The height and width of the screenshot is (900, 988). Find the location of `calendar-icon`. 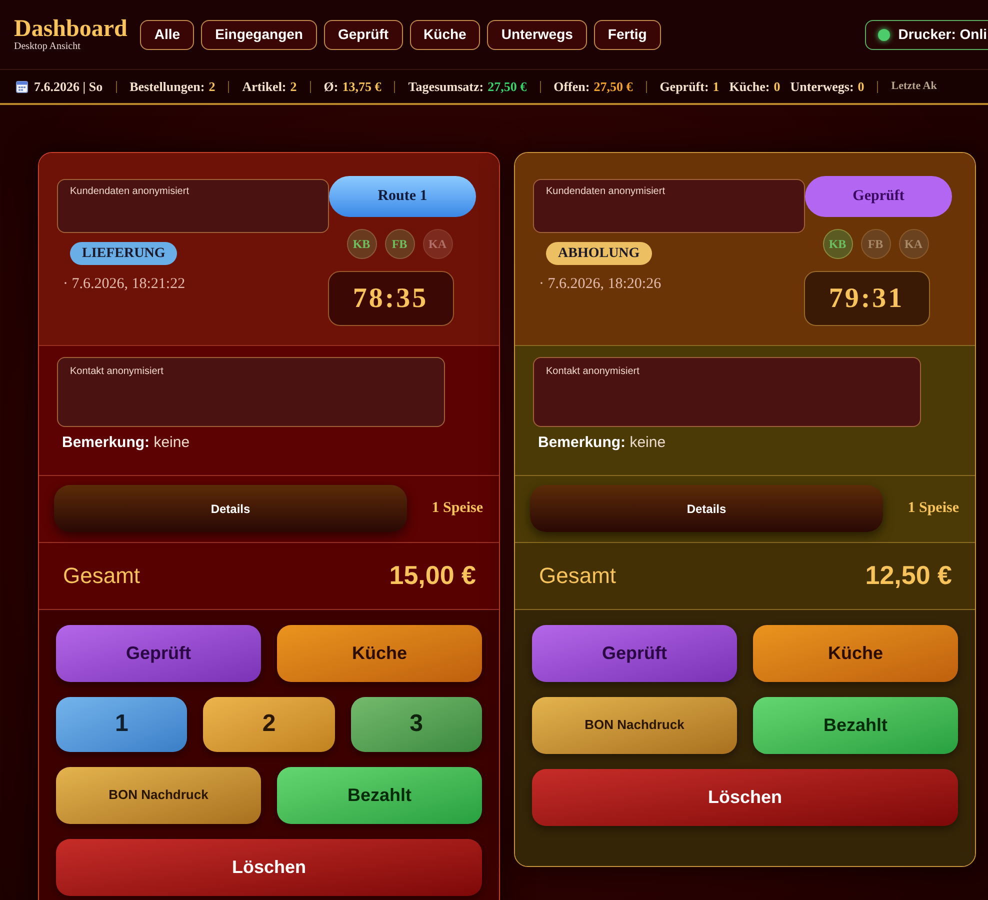

calendar-icon is located at coordinates (22, 86).